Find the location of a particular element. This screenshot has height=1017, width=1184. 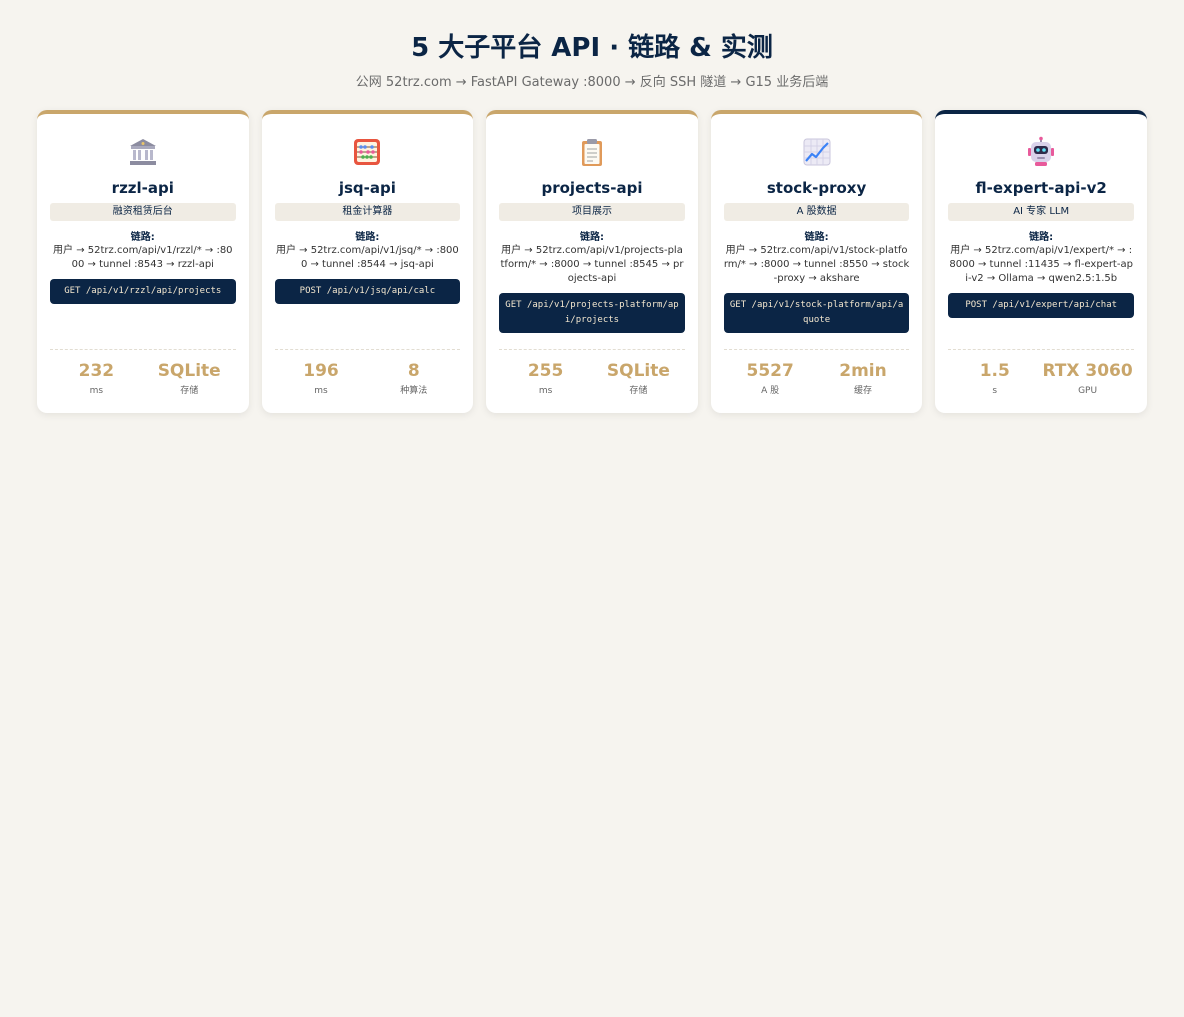

card-stats: 1.5 s RTX 3060 GPU is located at coordinates (1041, 373).